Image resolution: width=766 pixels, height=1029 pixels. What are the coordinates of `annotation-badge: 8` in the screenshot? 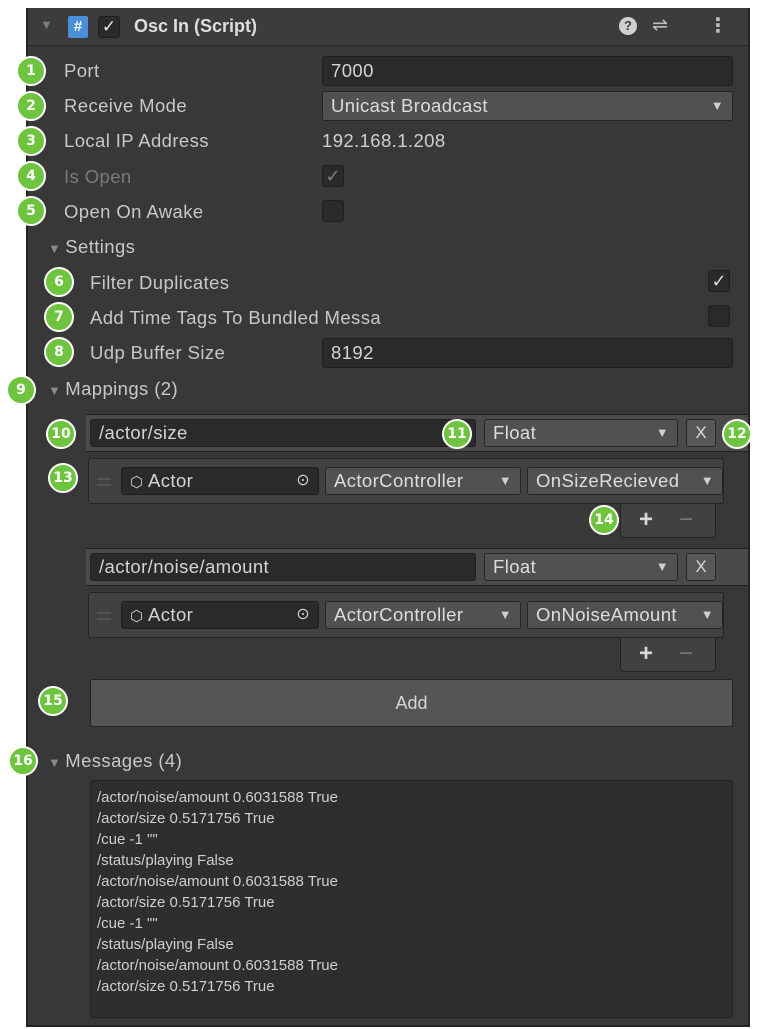 It's located at (59, 352).